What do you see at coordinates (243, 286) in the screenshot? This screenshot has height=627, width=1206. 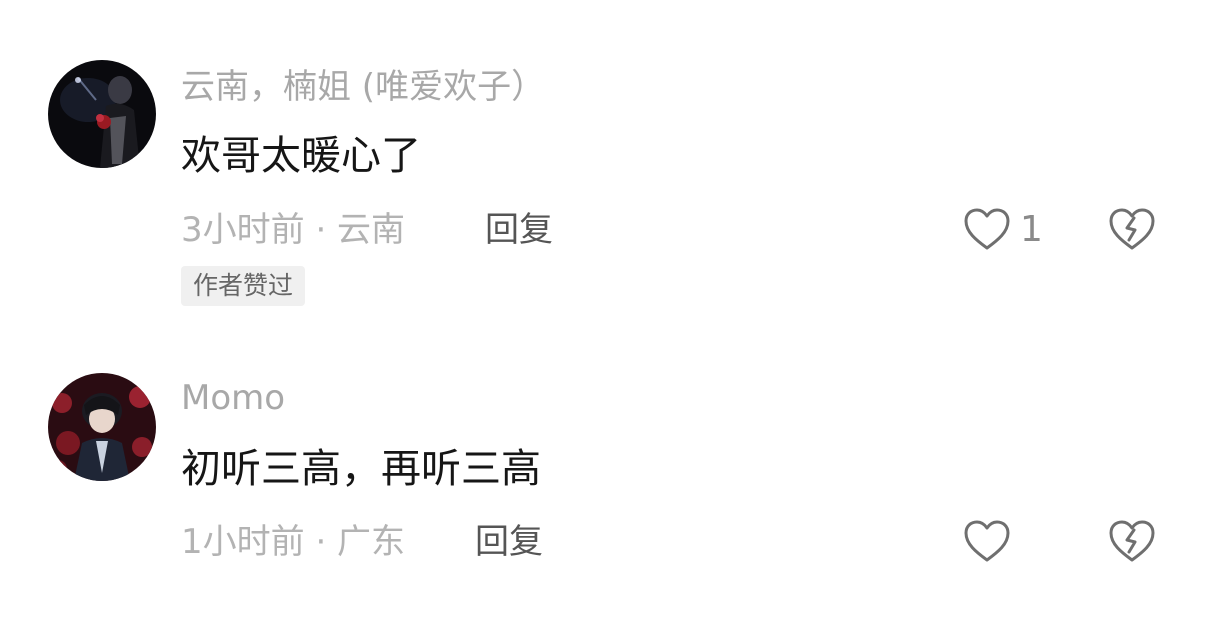 I see `author-liked-badge: 作者赞过` at bounding box center [243, 286].